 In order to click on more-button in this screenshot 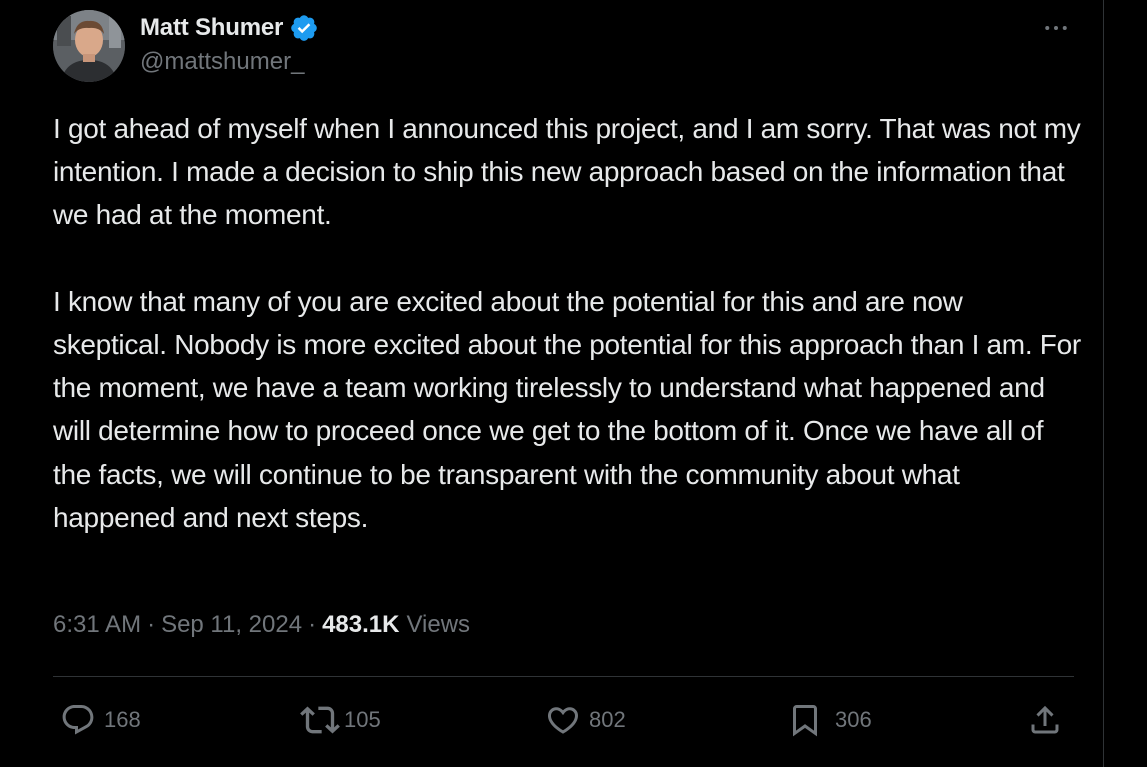, I will do `click(1056, 28)`.